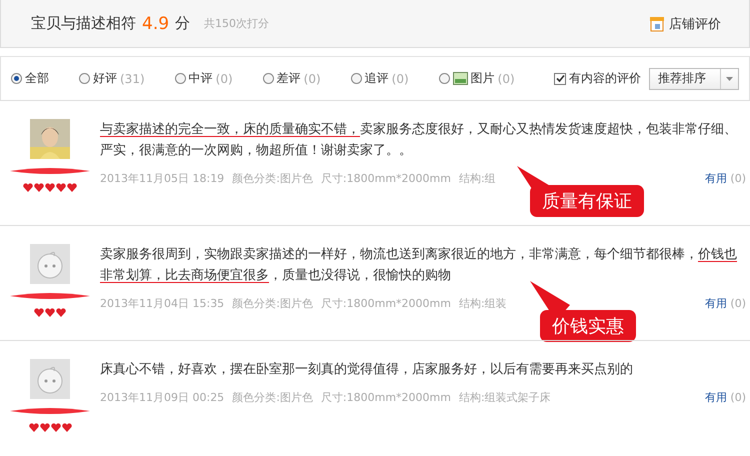 This screenshot has height=456, width=750. What do you see at coordinates (419, 265) in the screenshot?
I see `review-text: 卖家服务很周到，实物跟卖家描述的一样好，物流也送到离家很近的地方，非常满意，每个细节都很棒，价钱也非常划算，比去商场便宜很多，质量也没得说，很愉快的购物` at bounding box center [419, 265].